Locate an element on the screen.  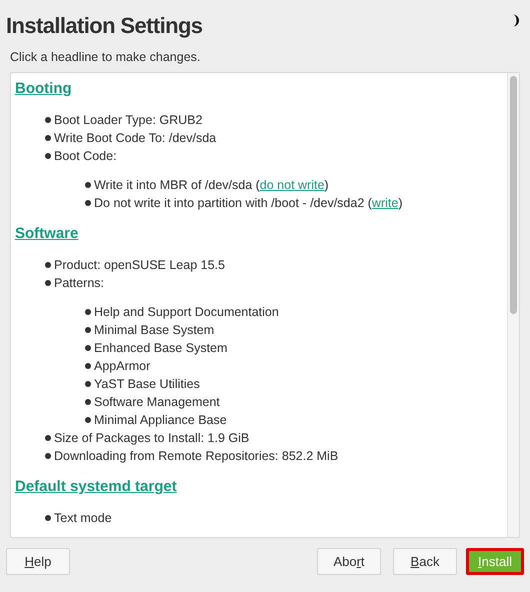
link: write is located at coordinates (385, 203).